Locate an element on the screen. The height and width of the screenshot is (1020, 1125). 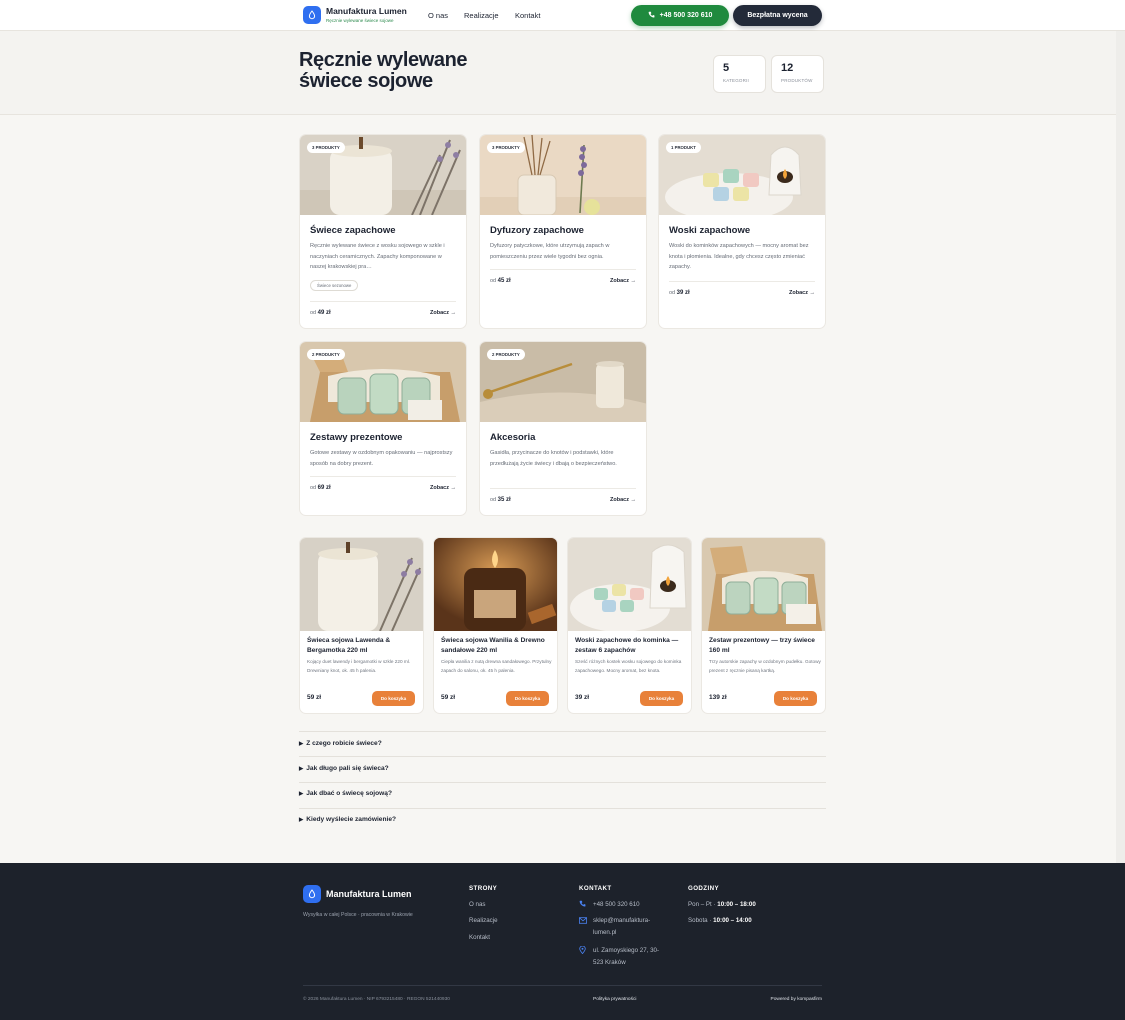
product-price: 39 zł is located at coordinates (582, 697).